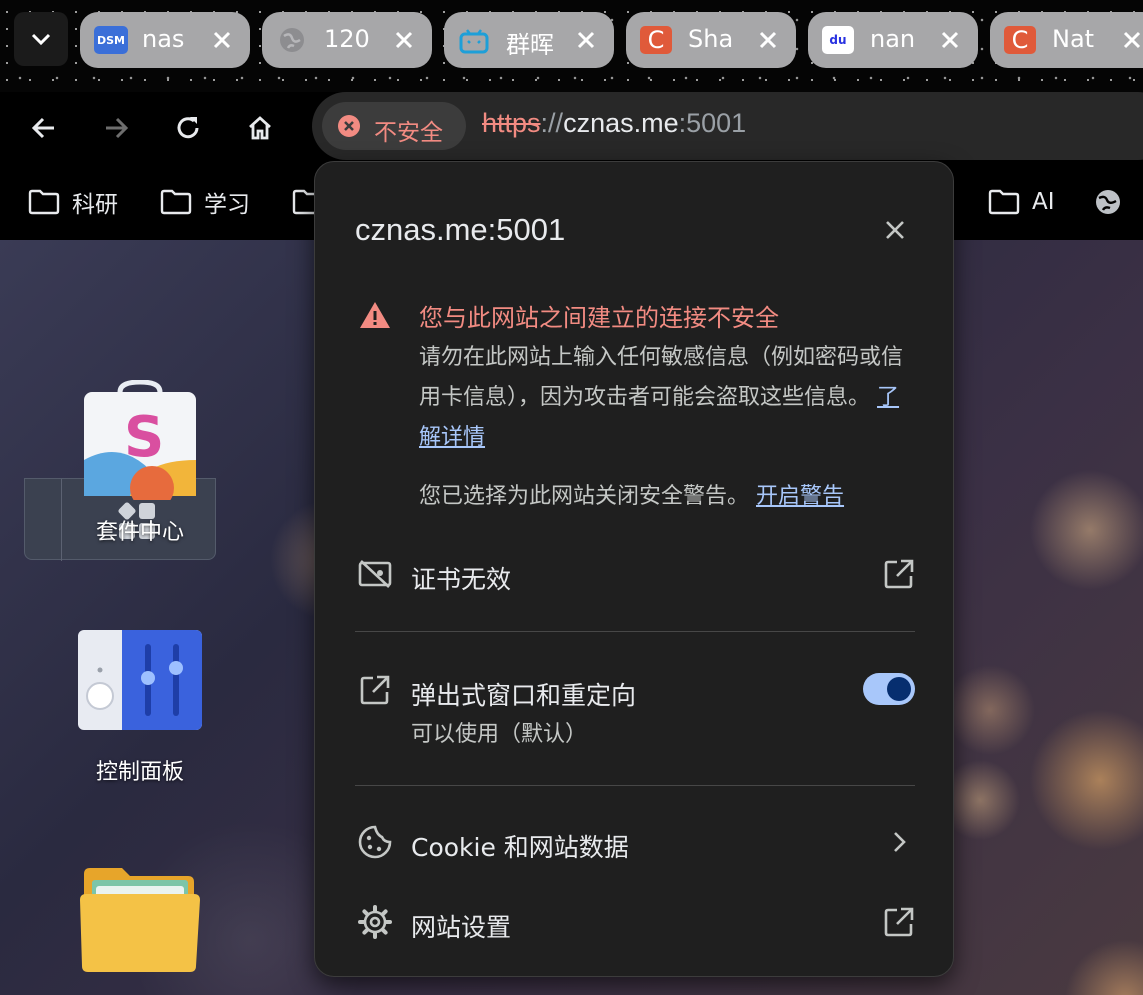 The height and width of the screenshot is (995, 1143). I want to click on tab-title: Sha, so click(711, 39).